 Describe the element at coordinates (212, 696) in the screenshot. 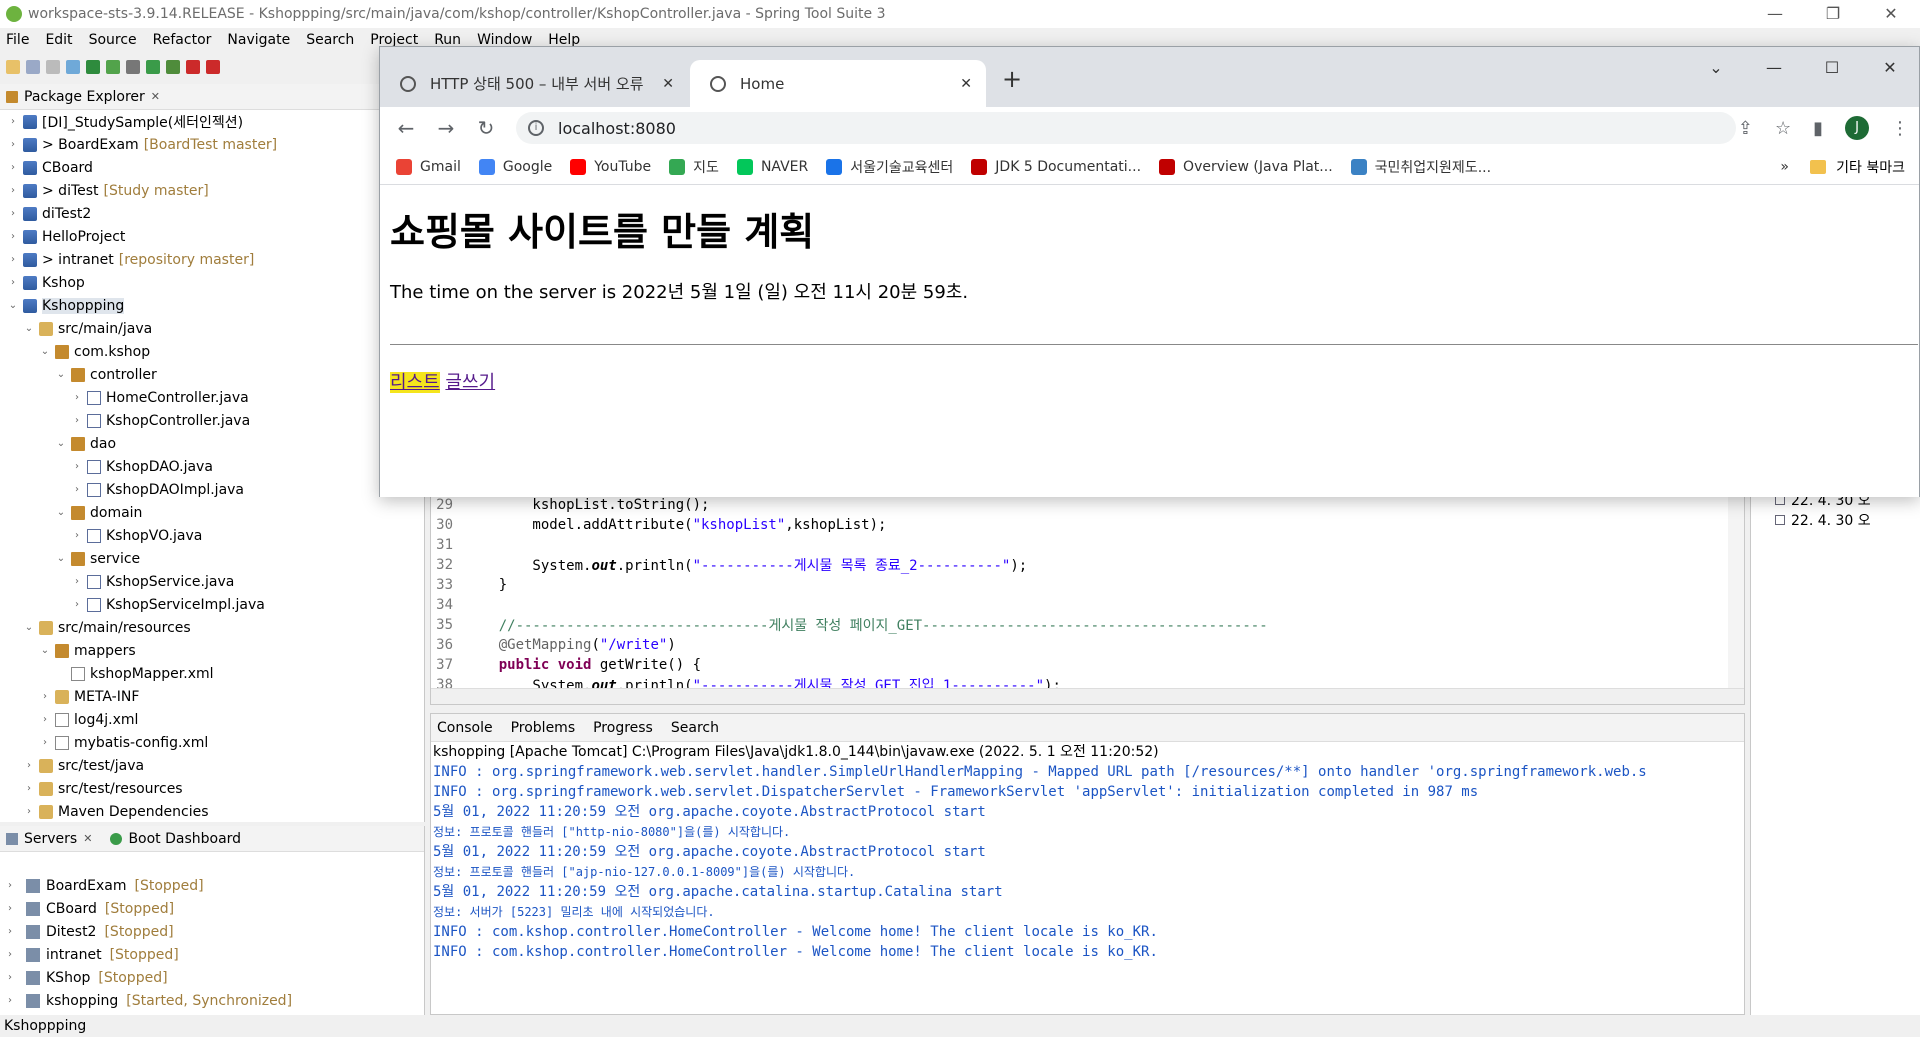

I see `tree-item: › META-INF` at that location.